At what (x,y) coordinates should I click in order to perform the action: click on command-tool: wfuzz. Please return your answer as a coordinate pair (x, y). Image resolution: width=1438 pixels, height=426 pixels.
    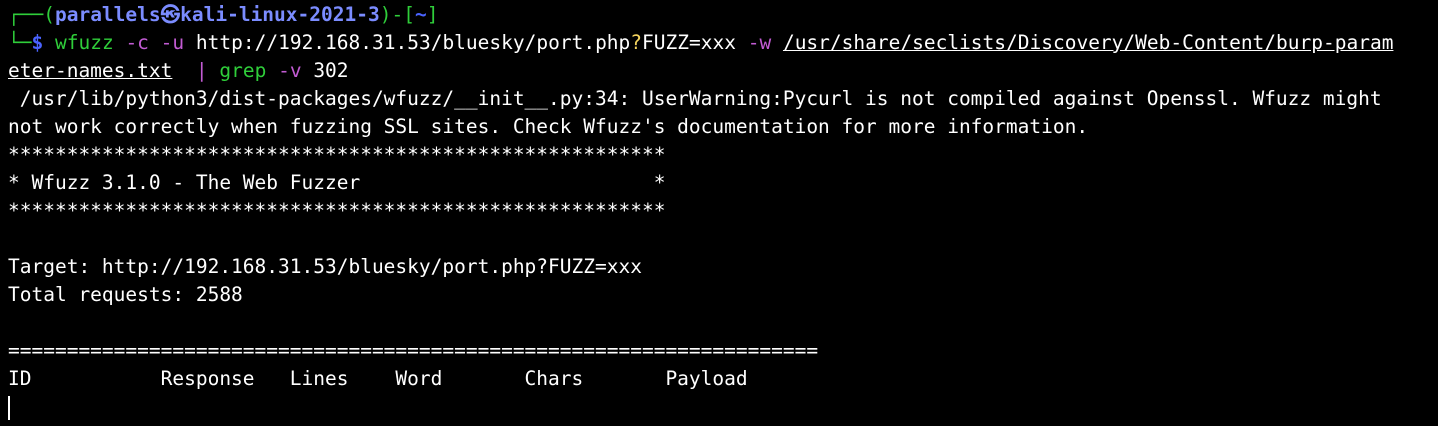
    Looking at the image, I should click on (84, 42).